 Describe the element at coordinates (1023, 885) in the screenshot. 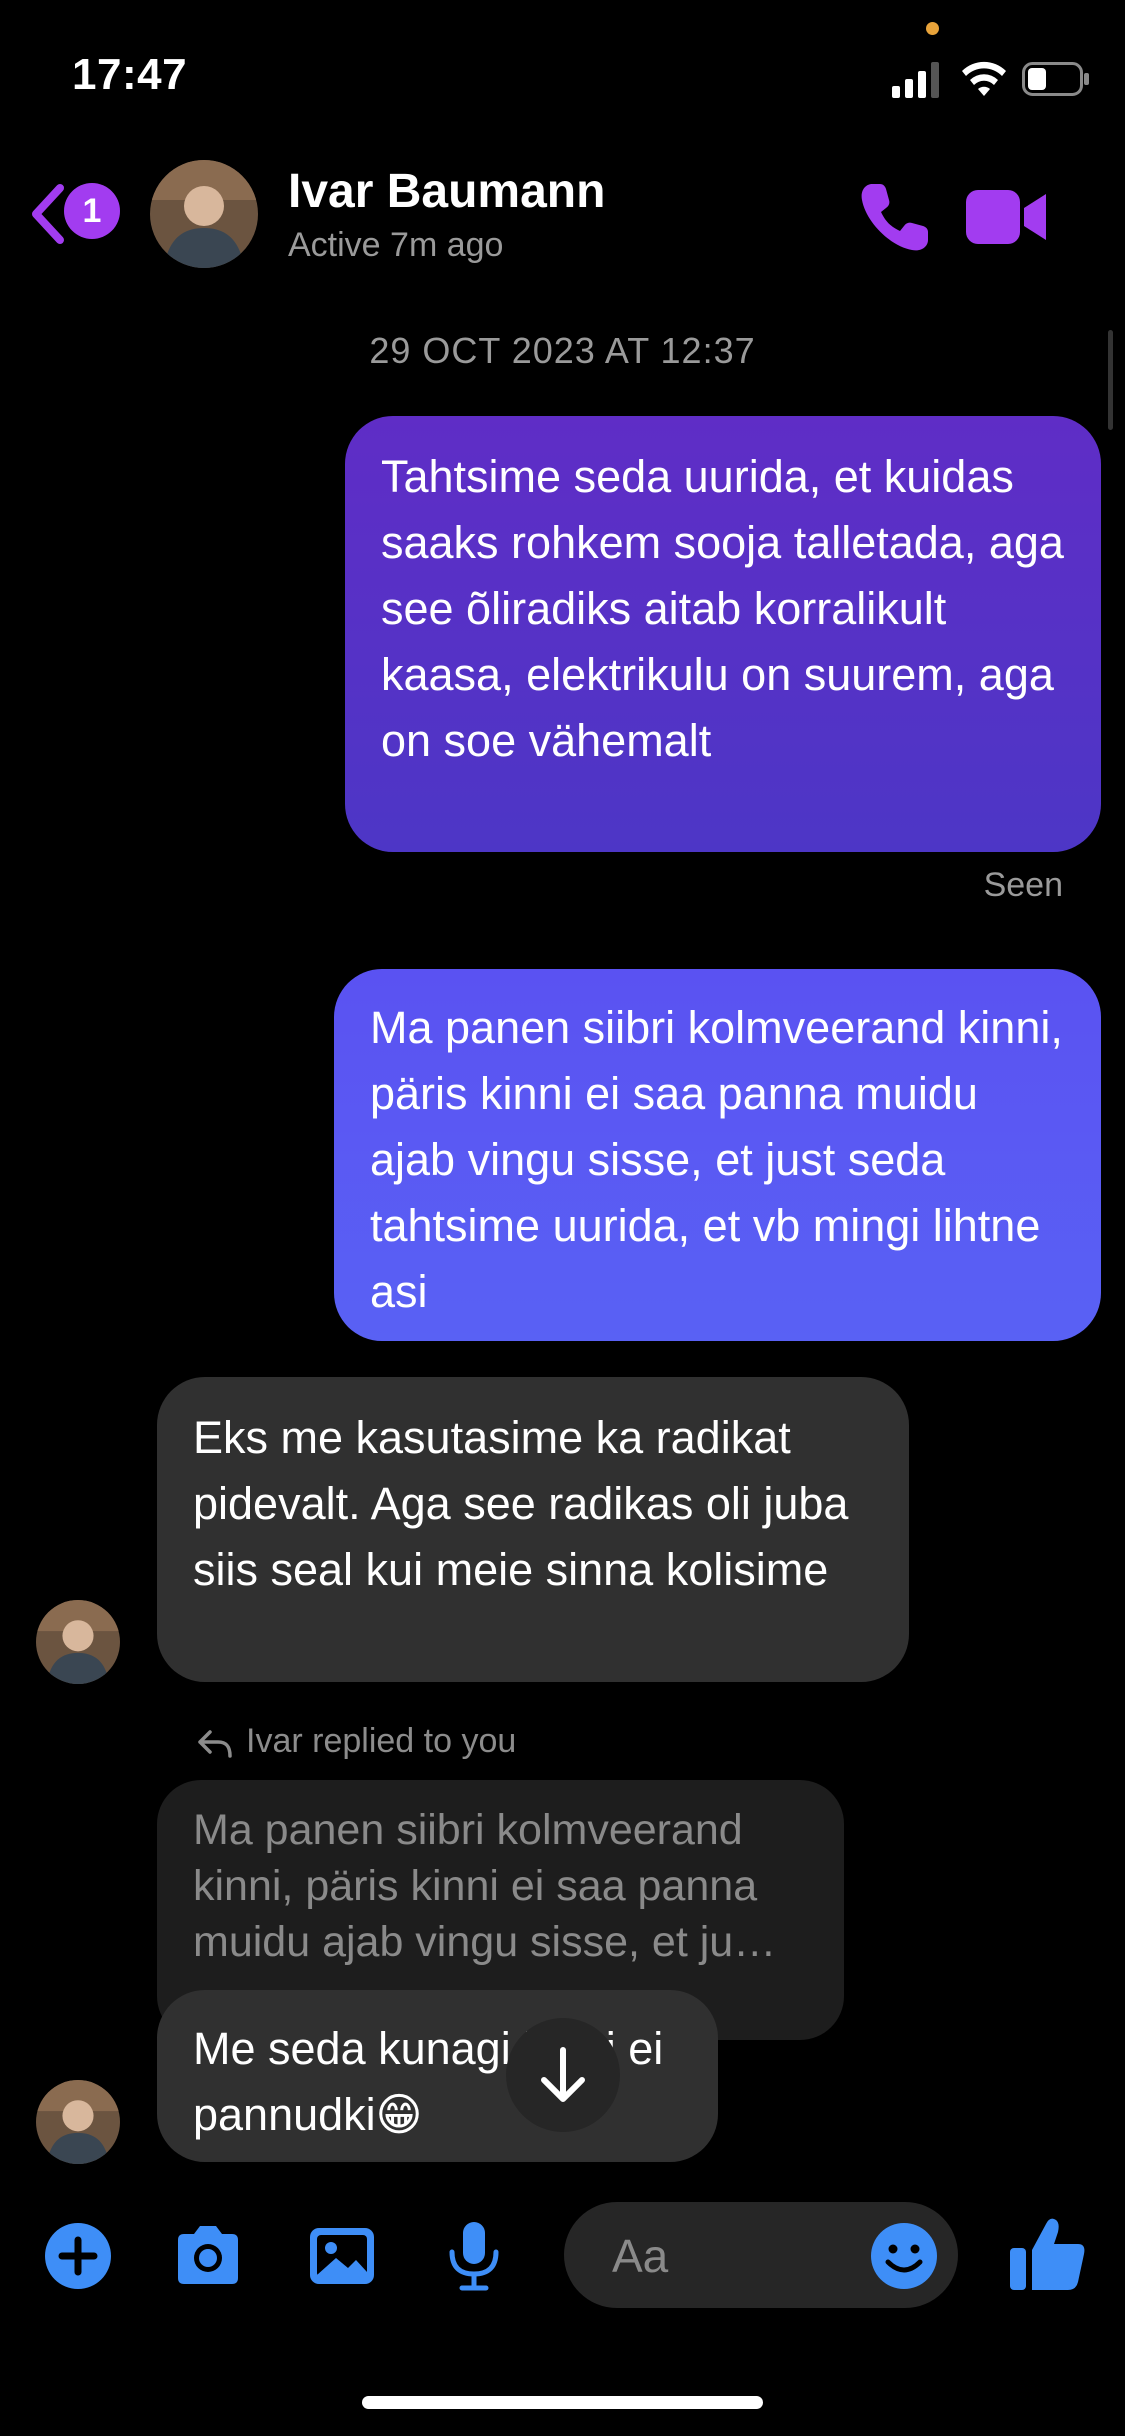

I see `seen-receipt: Seen` at that location.